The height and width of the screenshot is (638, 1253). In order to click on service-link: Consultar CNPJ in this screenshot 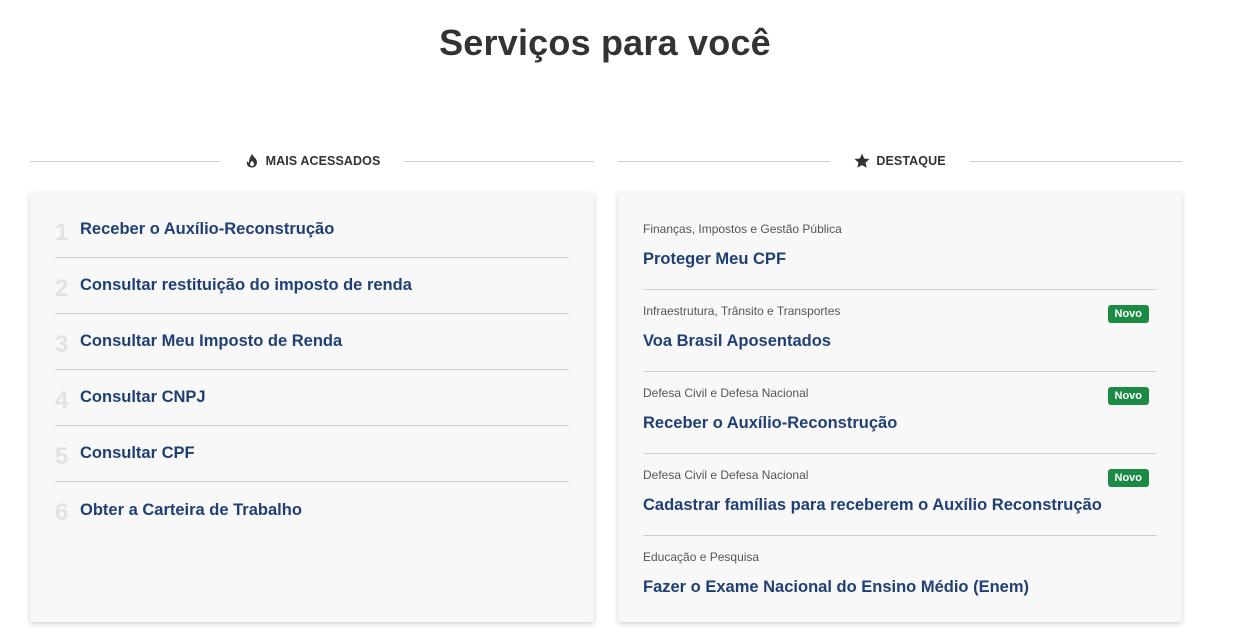, I will do `click(143, 397)`.